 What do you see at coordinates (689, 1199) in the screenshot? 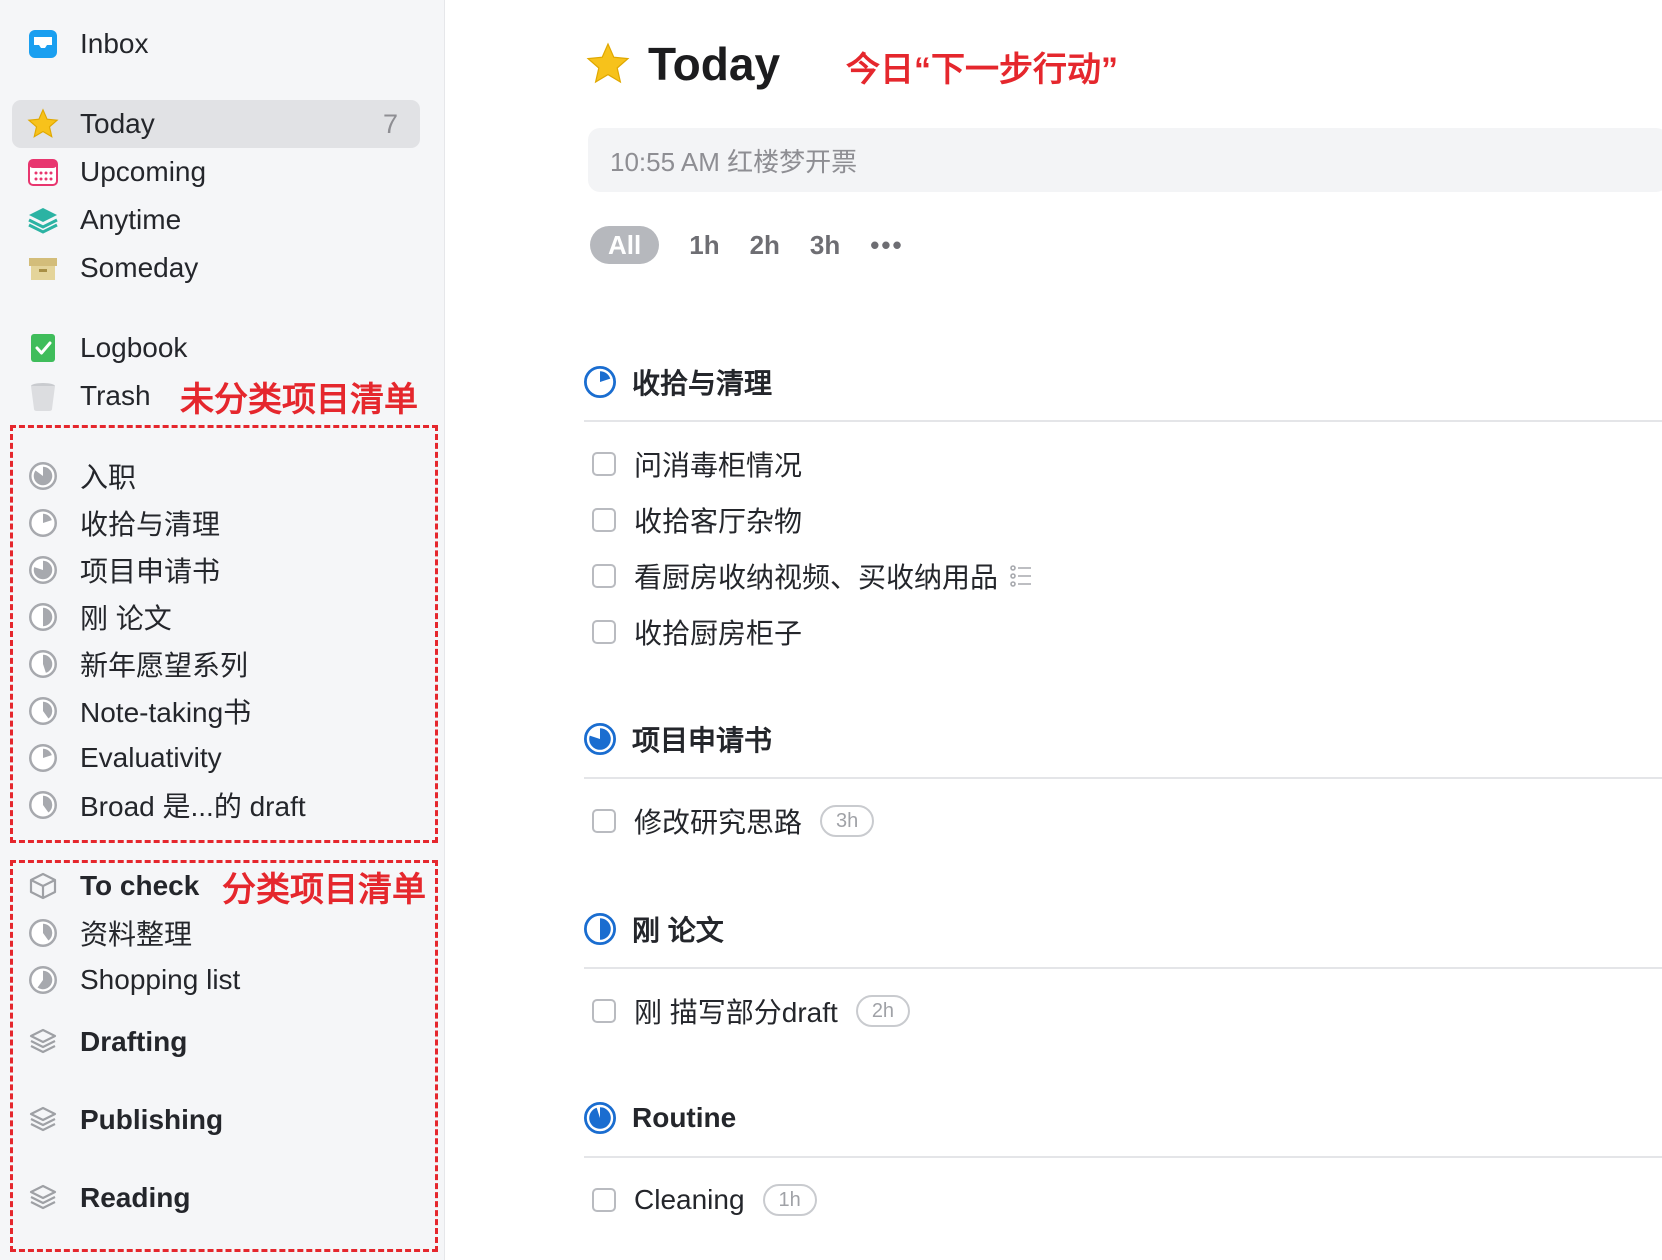
I see `todo-title: Cleaning` at bounding box center [689, 1199].